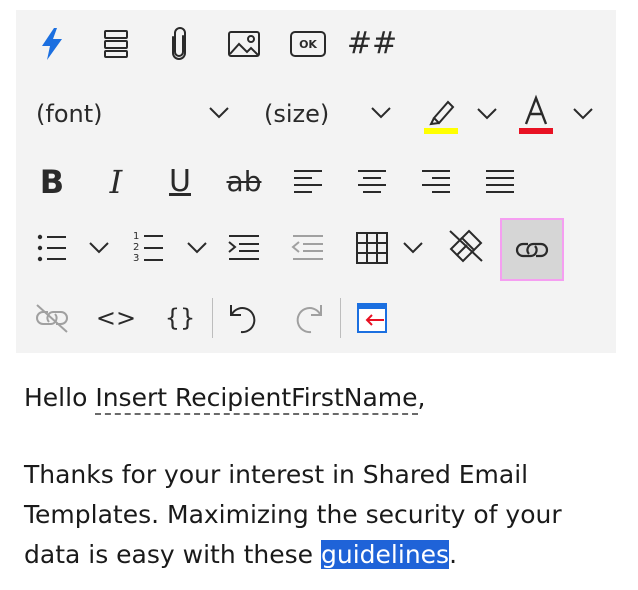 The image size is (638, 590). I want to click on redo-icon, so click(309, 319).